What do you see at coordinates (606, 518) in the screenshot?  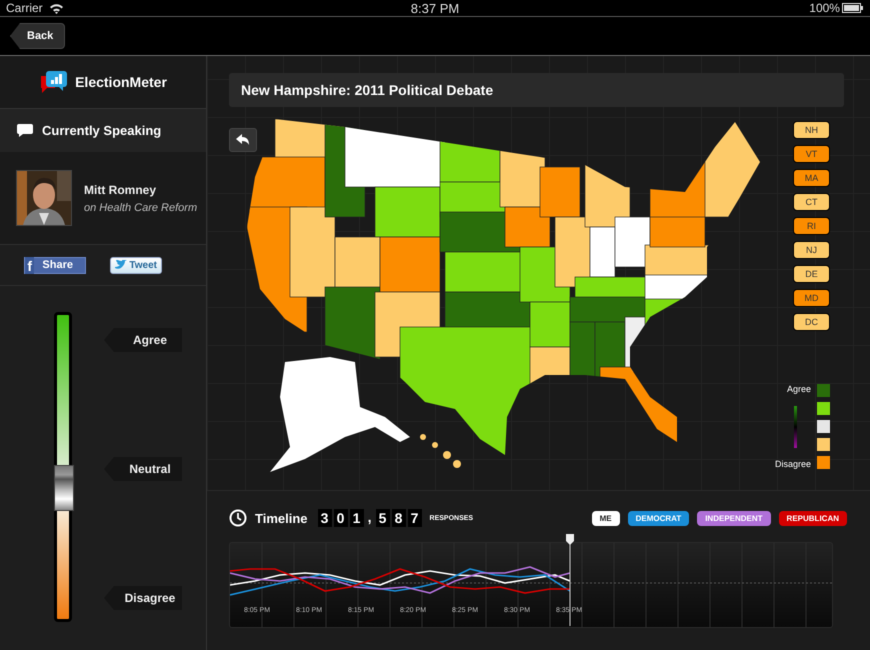 I see `party-filter: ME` at bounding box center [606, 518].